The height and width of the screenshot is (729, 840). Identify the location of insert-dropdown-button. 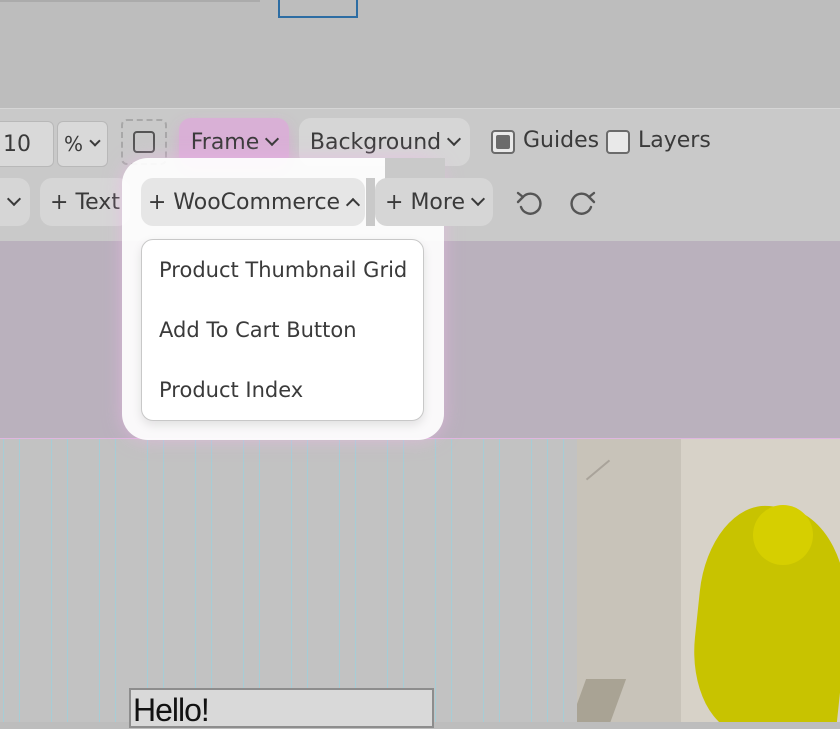
(15, 202).